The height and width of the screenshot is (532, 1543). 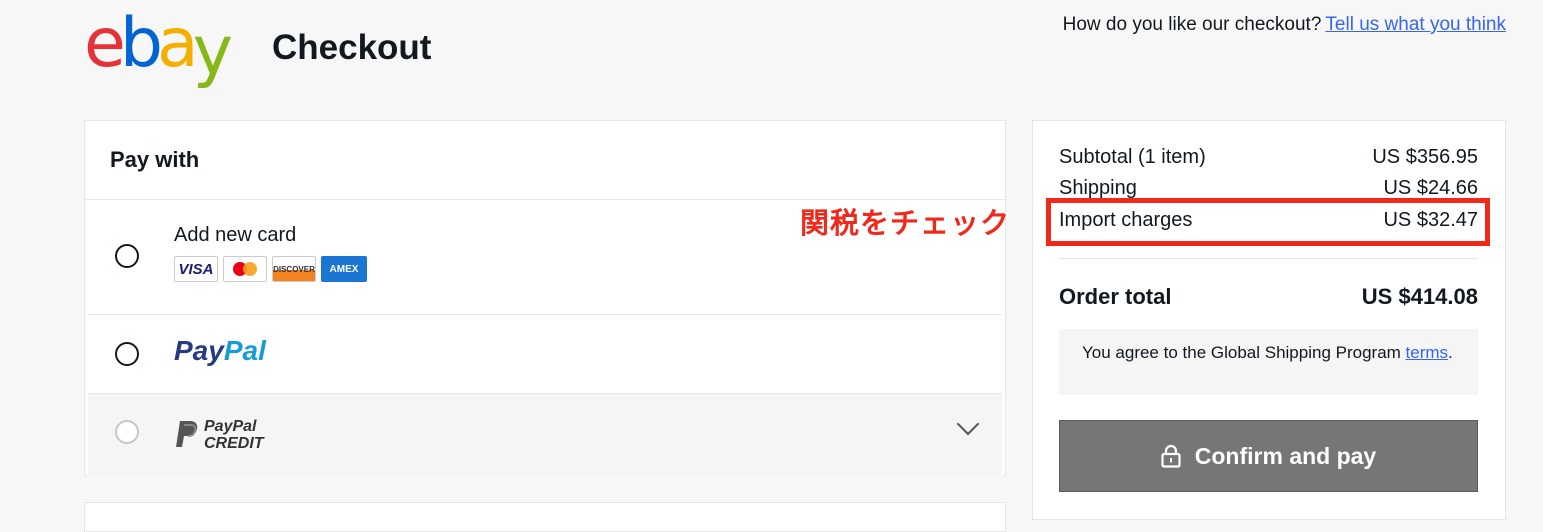 What do you see at coordinates (1268, 157) in the screenshot?
I see `subtotal-row: Subtotal (1 item) US $356.95` at bounding box center [1268, 157].